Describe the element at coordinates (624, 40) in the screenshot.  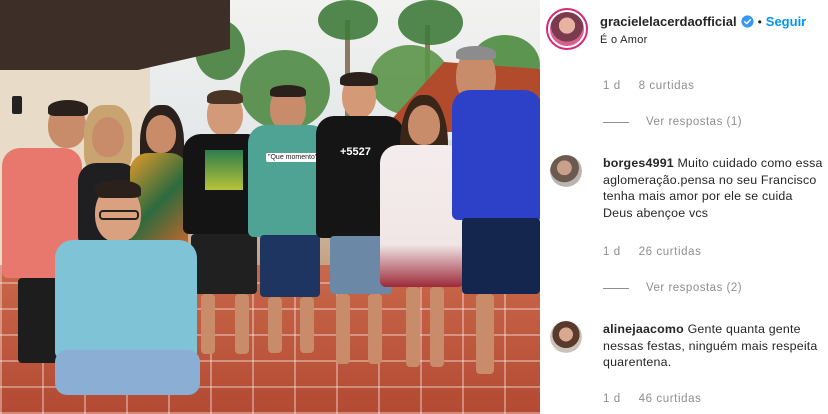
I see `post-caption: É o Amor` at that location.